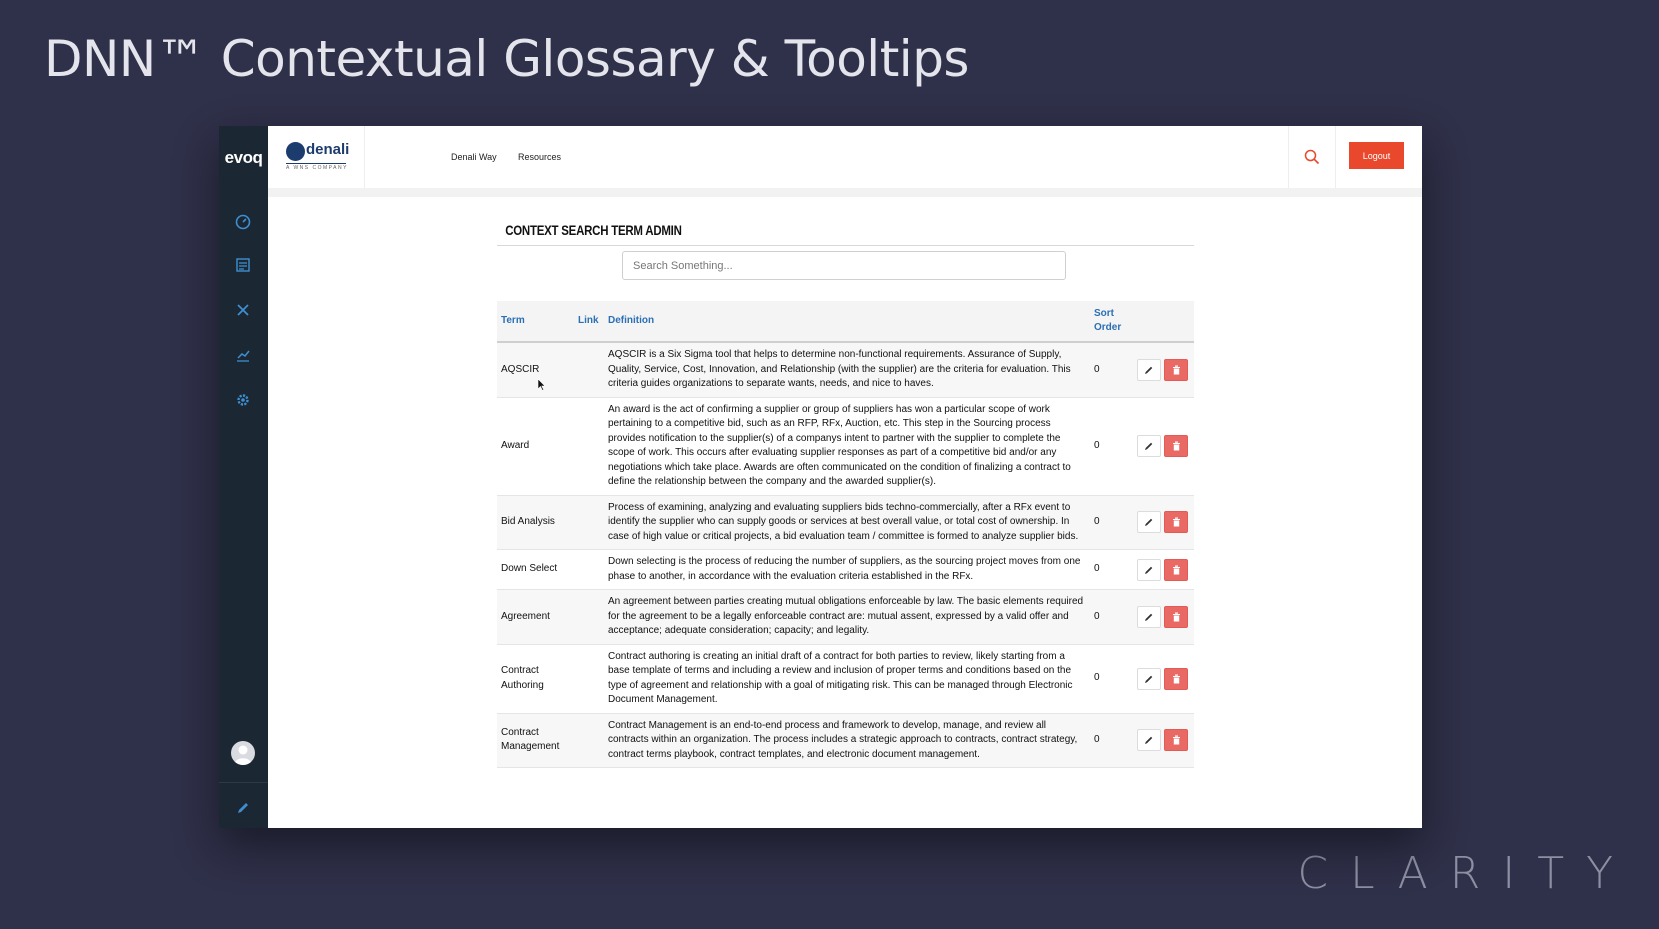 The image size is (1659, 929). What do you see at coordinates (1162, 322) in the screenshot?
I see `col-actions` at bounding box center [1162, 322].